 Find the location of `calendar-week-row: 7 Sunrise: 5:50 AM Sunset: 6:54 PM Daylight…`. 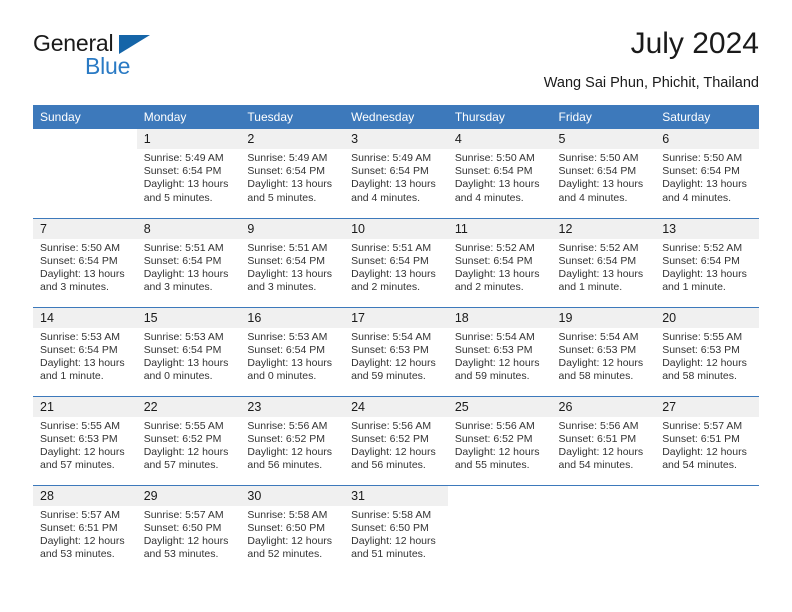

calendar-week-row: 7 Sunrise: 5:50 AM Sunset: 6:54 PM Daylight… is located at coordinates (396, 262).